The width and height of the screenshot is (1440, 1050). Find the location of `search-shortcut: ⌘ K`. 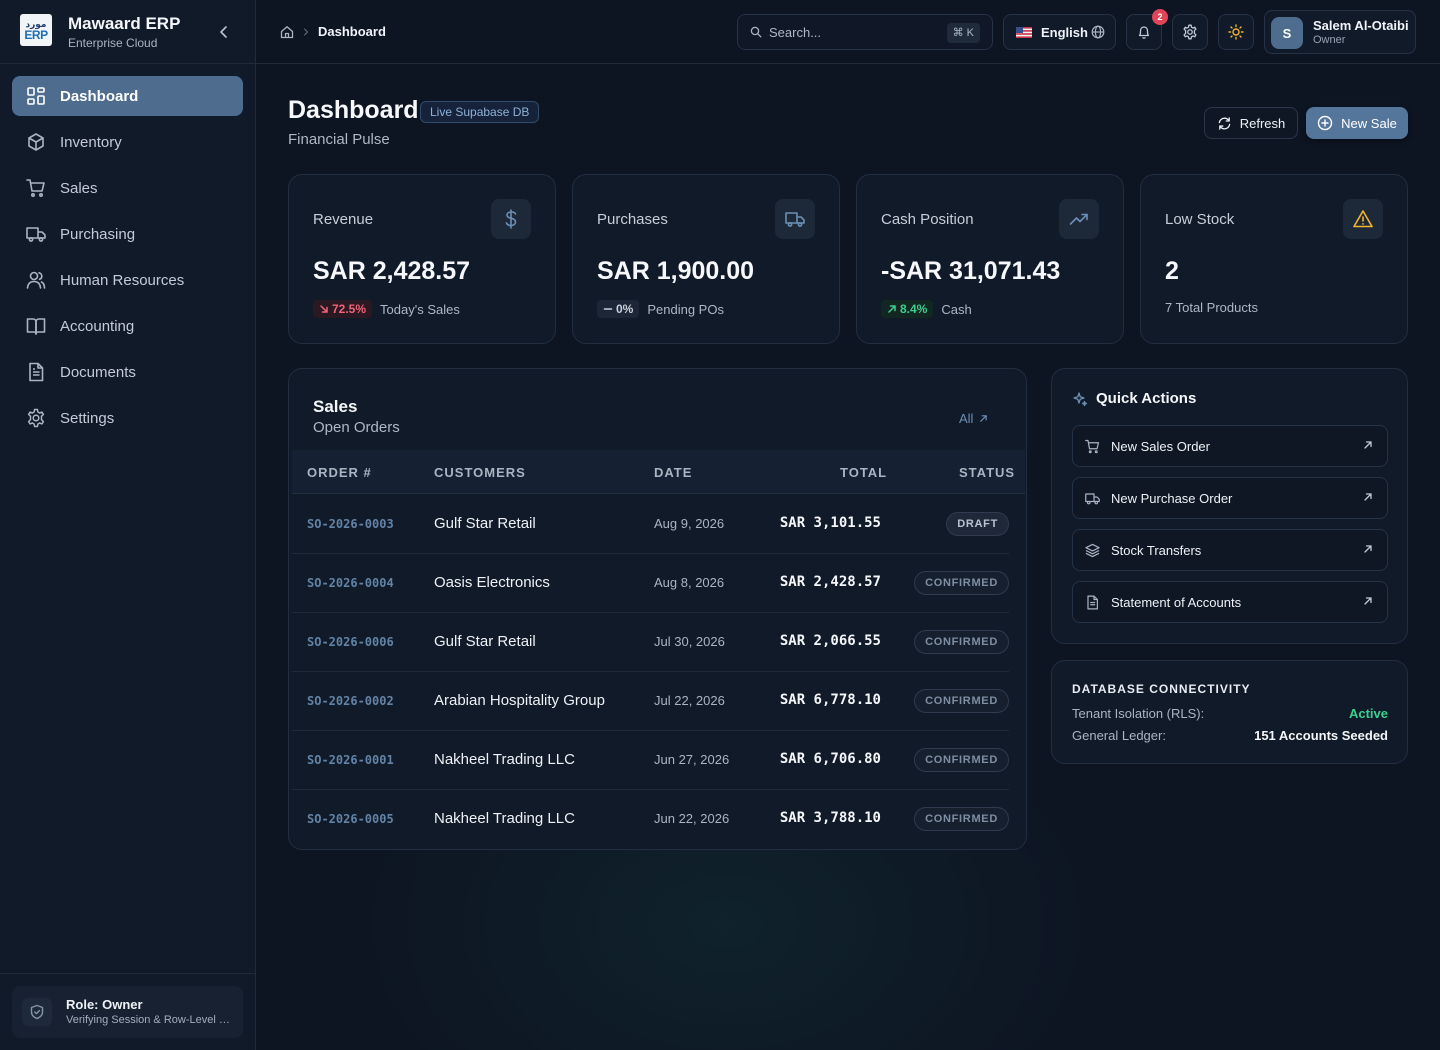

search-shortcut: ⌘ K is located at coordinates (963, 33).